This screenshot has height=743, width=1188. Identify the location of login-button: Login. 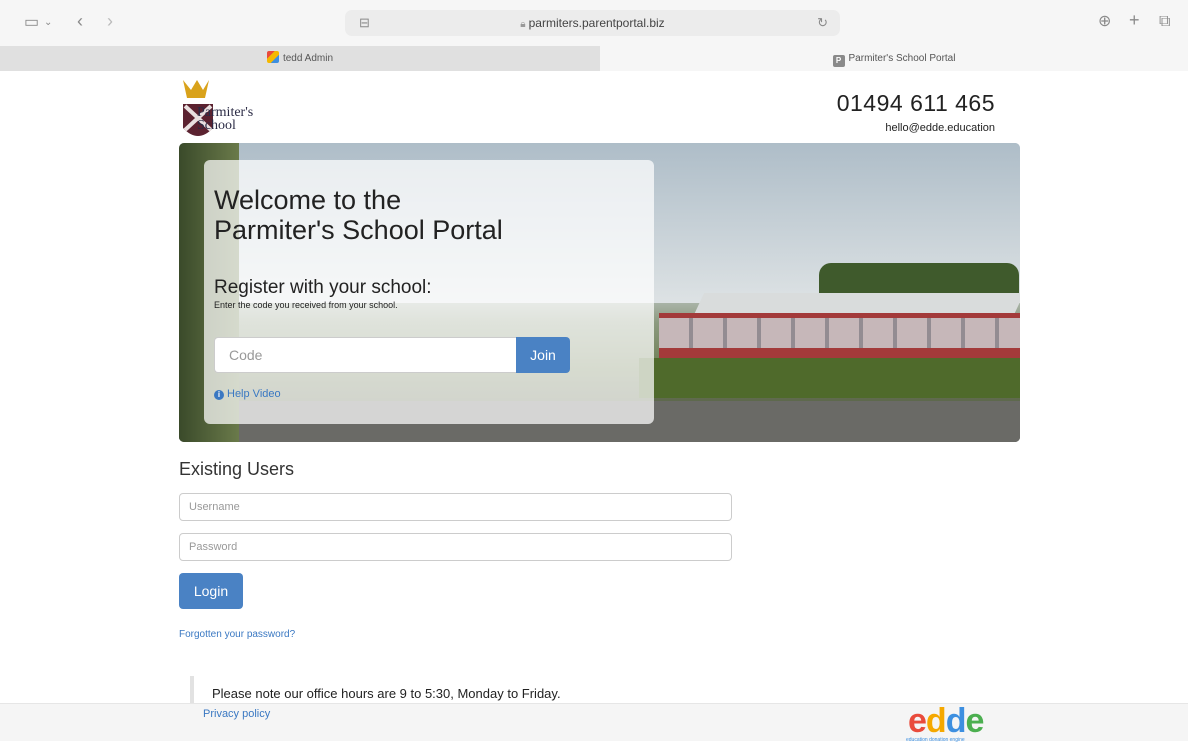
(211, 591).